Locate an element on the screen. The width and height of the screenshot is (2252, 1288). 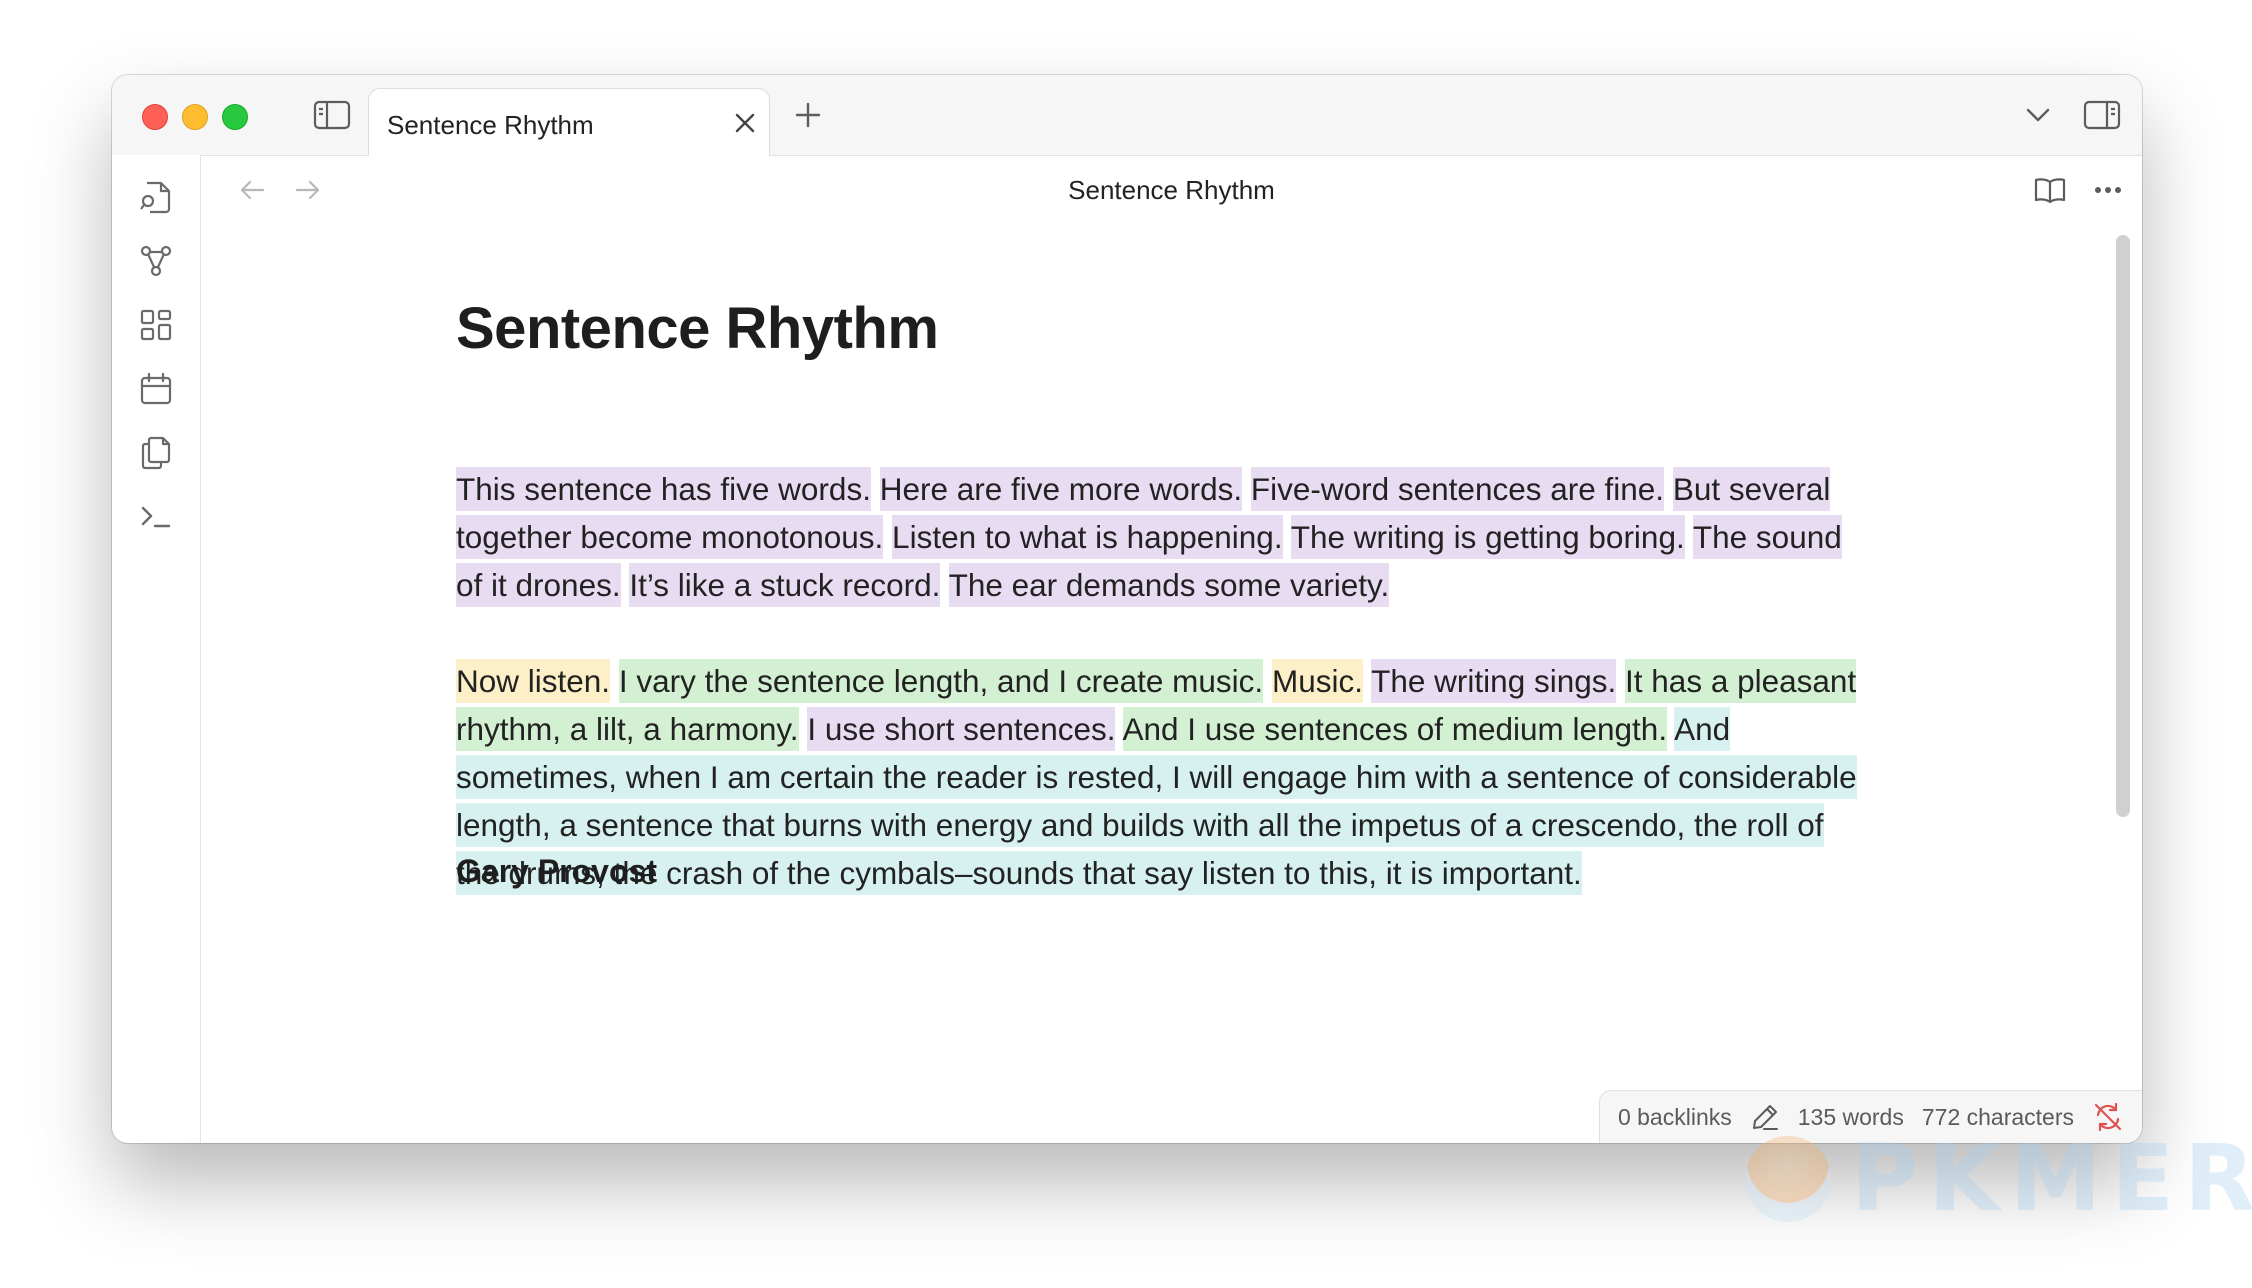
close-window-button is located at coordinates (155, 117).